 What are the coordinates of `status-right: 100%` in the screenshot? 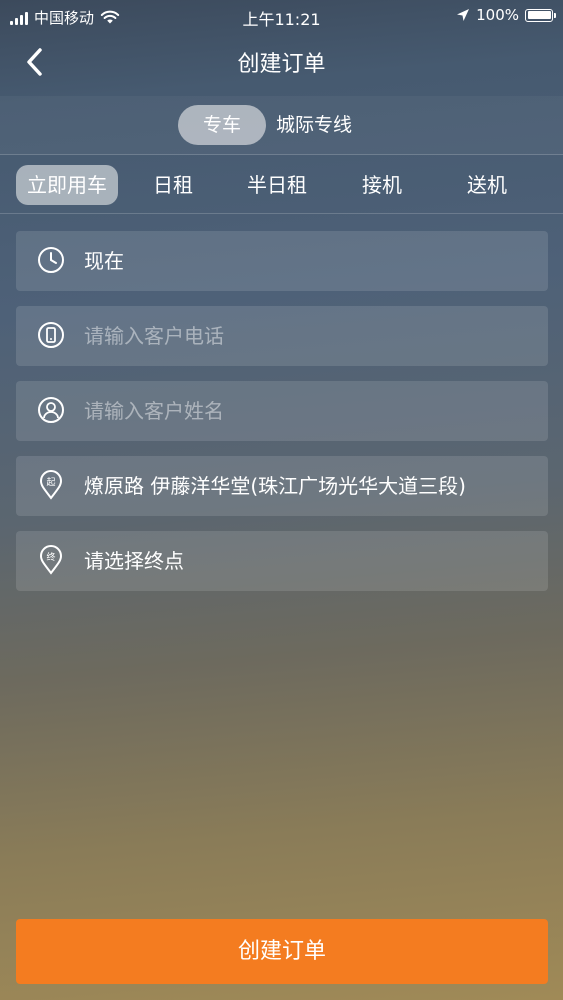 It's located at (506, 15).